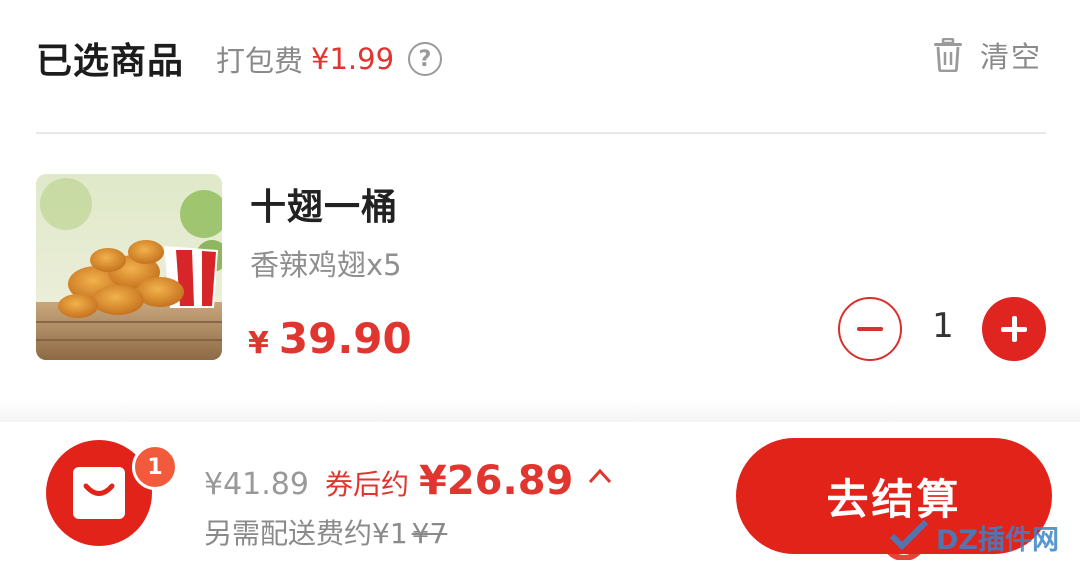  Describe the element at coordinates (429, 533) in the screenshot. I see `delivery-fee-original: ¥7` at that location.